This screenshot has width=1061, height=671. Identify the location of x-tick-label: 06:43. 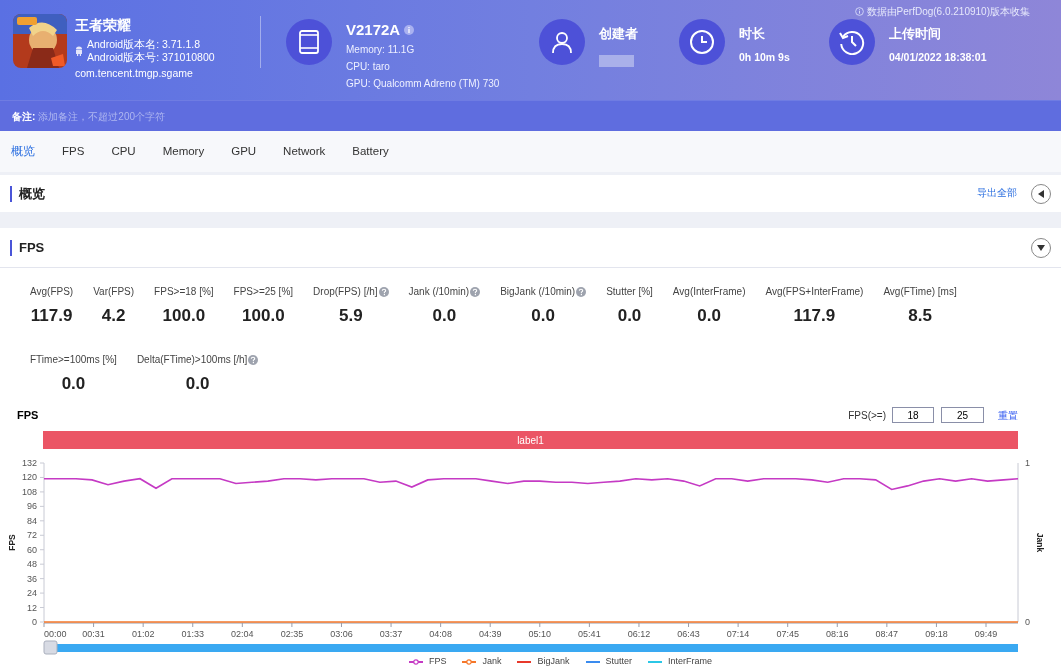
(688, 634).